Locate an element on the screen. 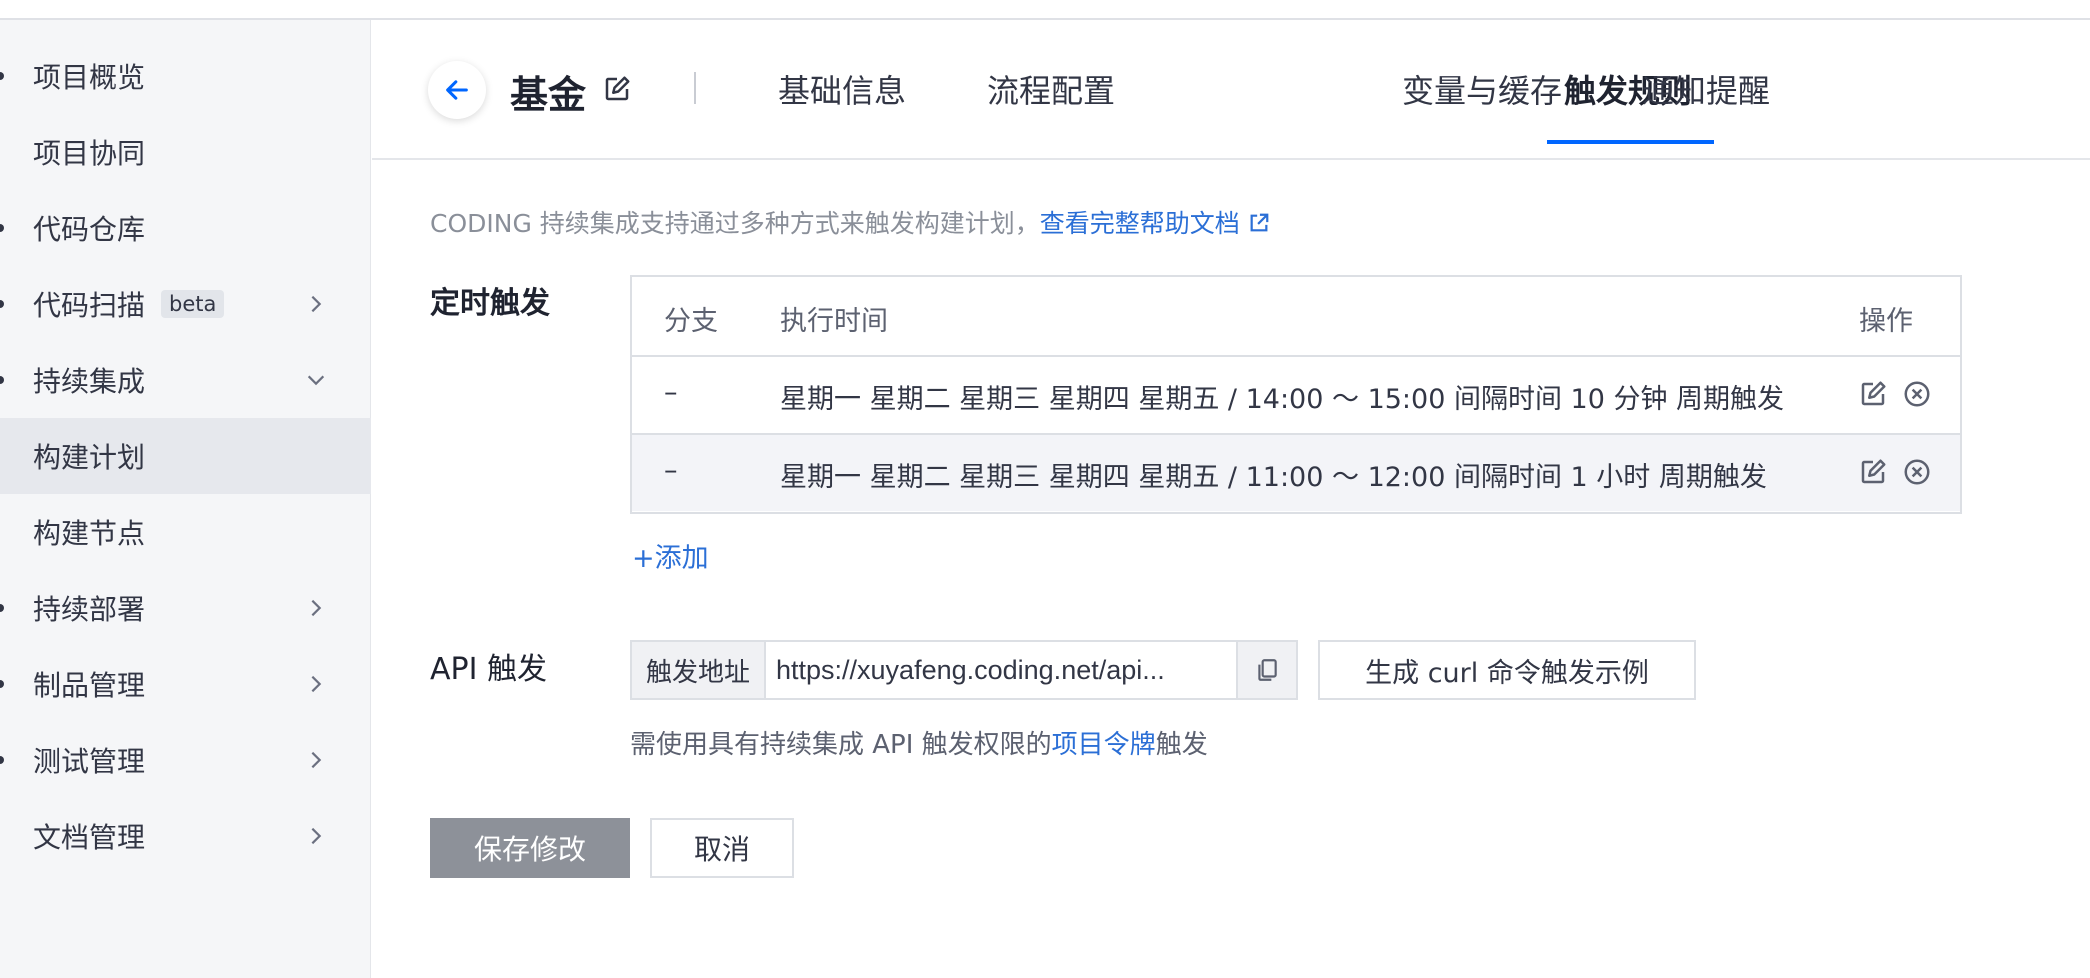 This screenshot has height=978, width=2090. back-button is located at coordinates (457, 90).